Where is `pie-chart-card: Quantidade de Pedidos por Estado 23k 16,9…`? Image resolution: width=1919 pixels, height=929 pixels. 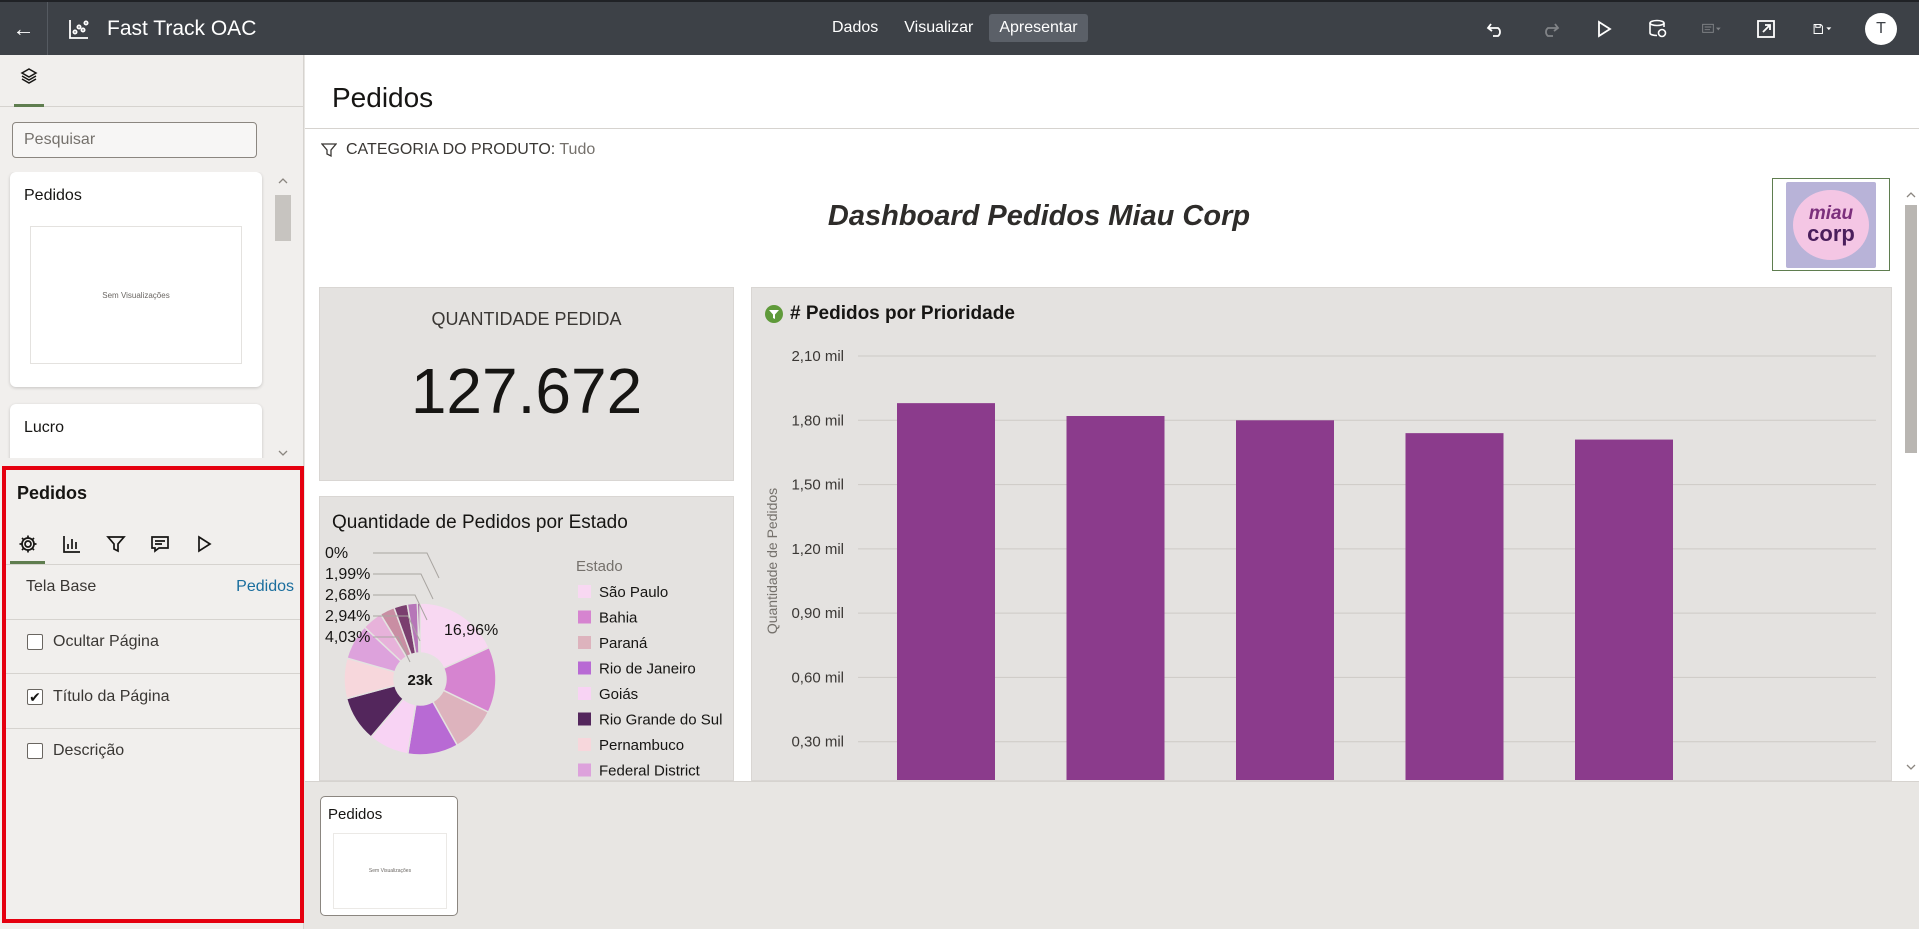
pie-chart-card: Quantidade de Pedidos por Estado 23k 16,9… is located at coordinates (526, 638).